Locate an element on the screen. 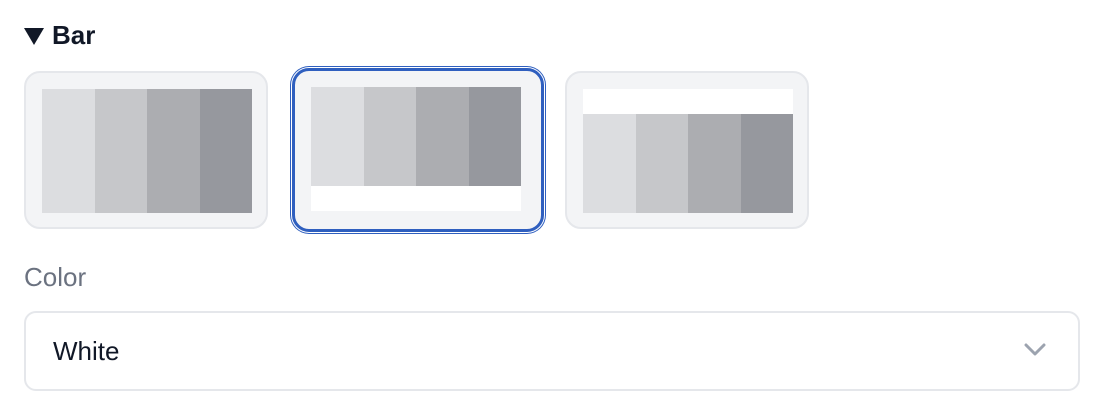  stripes-top-bar-icon is located at coordinates (688, 163).